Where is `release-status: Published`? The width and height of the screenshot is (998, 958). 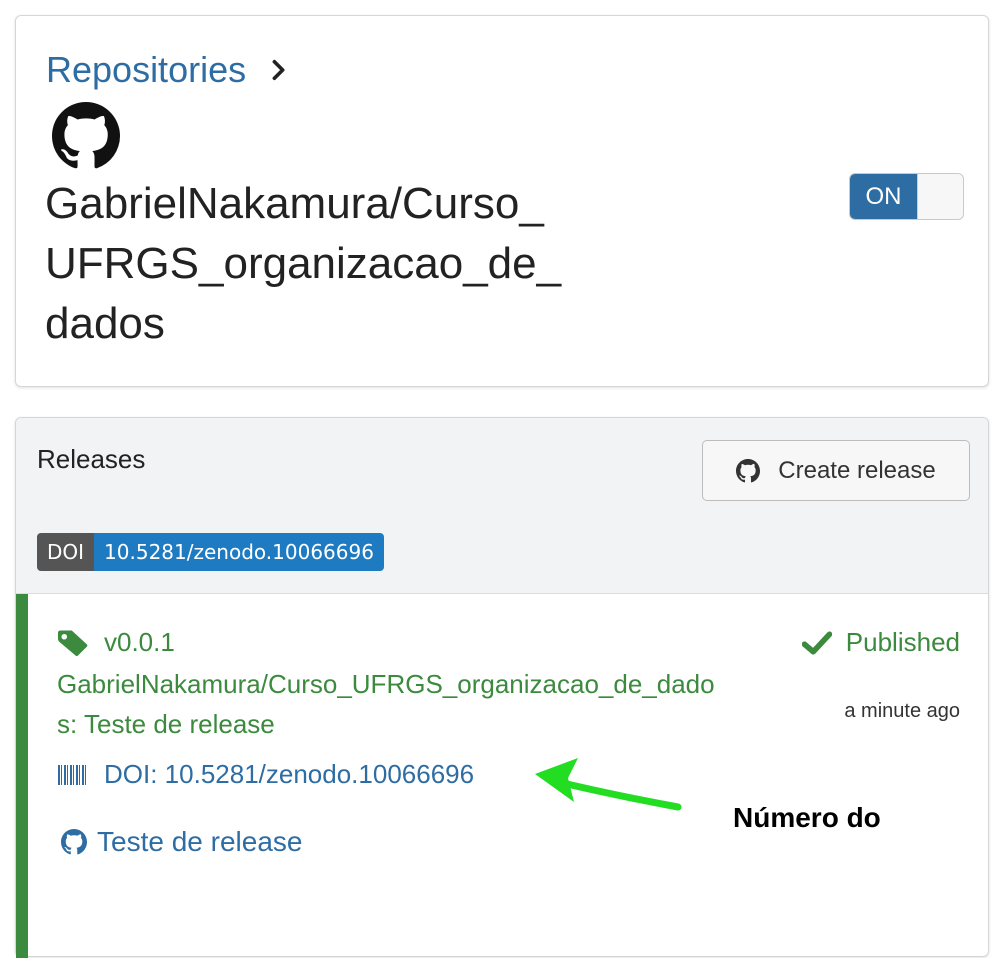 release-status: Published is located at coordinates (880, 642).